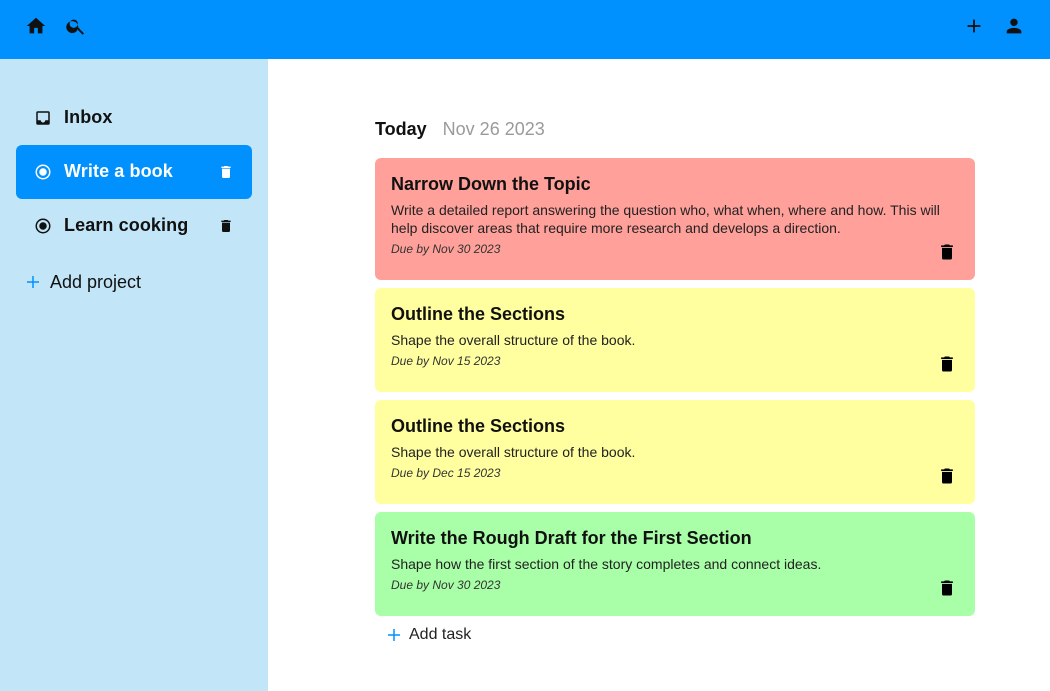 The height and width of the screenshot is (691, 1050). What do you see at coordinates (36, 26) in the screenshot?
I see `home-icon` at bounding box center [36, 26].